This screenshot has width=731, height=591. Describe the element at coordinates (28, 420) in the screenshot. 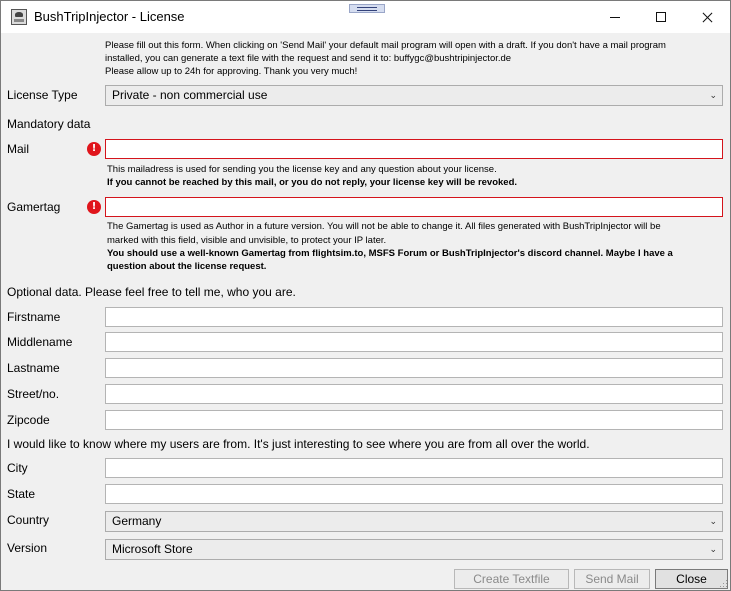

I see `zipcode-label: Zipcode` at that location.